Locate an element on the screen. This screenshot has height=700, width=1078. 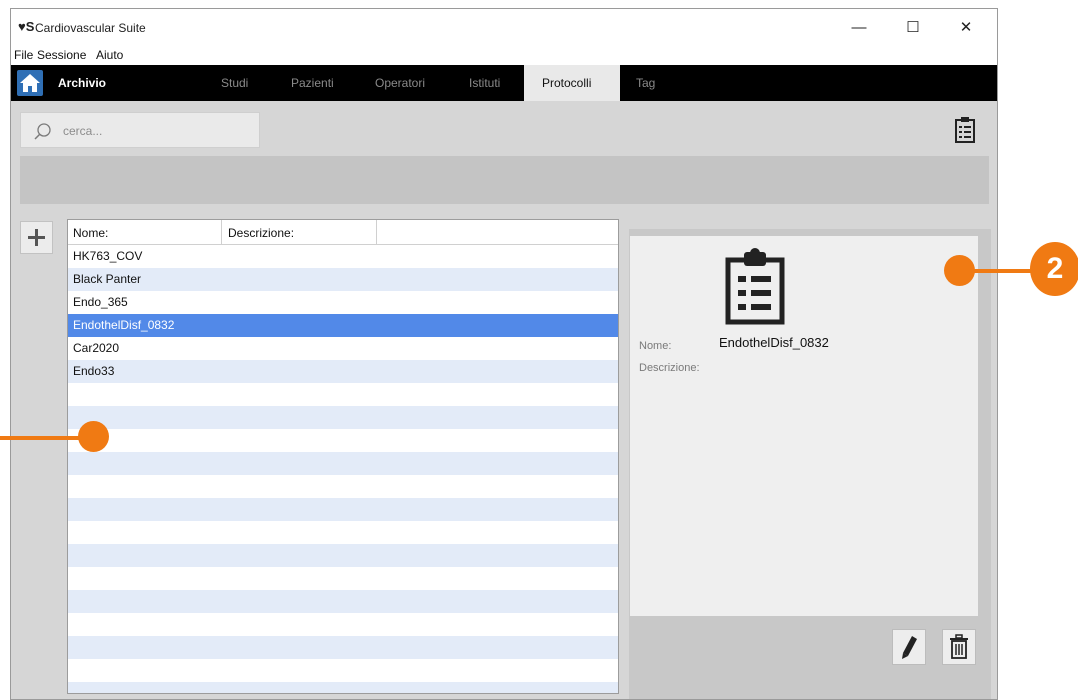
detail-name-value: EndothelDisf_0832 is located at coordinates (774, 342).